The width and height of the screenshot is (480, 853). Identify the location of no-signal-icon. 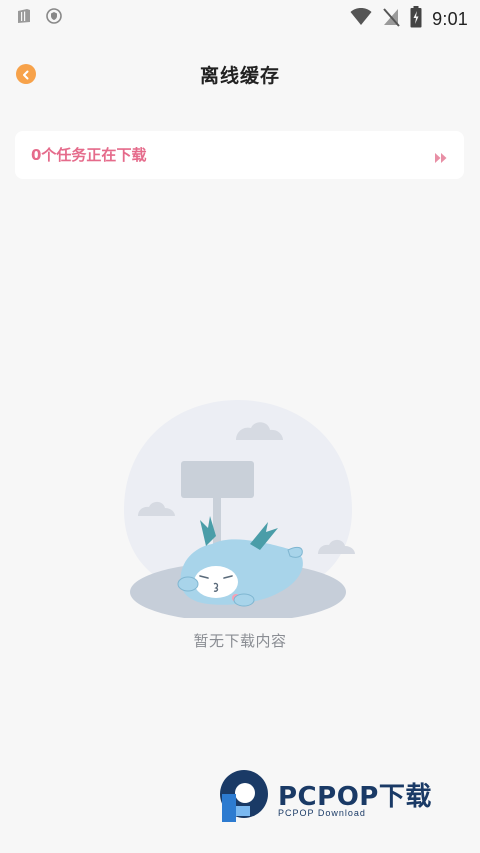
(391, 19).